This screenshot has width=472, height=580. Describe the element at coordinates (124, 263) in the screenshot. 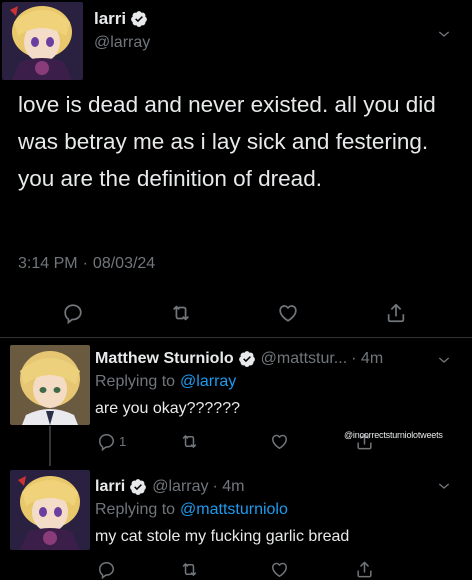

I see `tweet-date: 08/03/24` at that location.